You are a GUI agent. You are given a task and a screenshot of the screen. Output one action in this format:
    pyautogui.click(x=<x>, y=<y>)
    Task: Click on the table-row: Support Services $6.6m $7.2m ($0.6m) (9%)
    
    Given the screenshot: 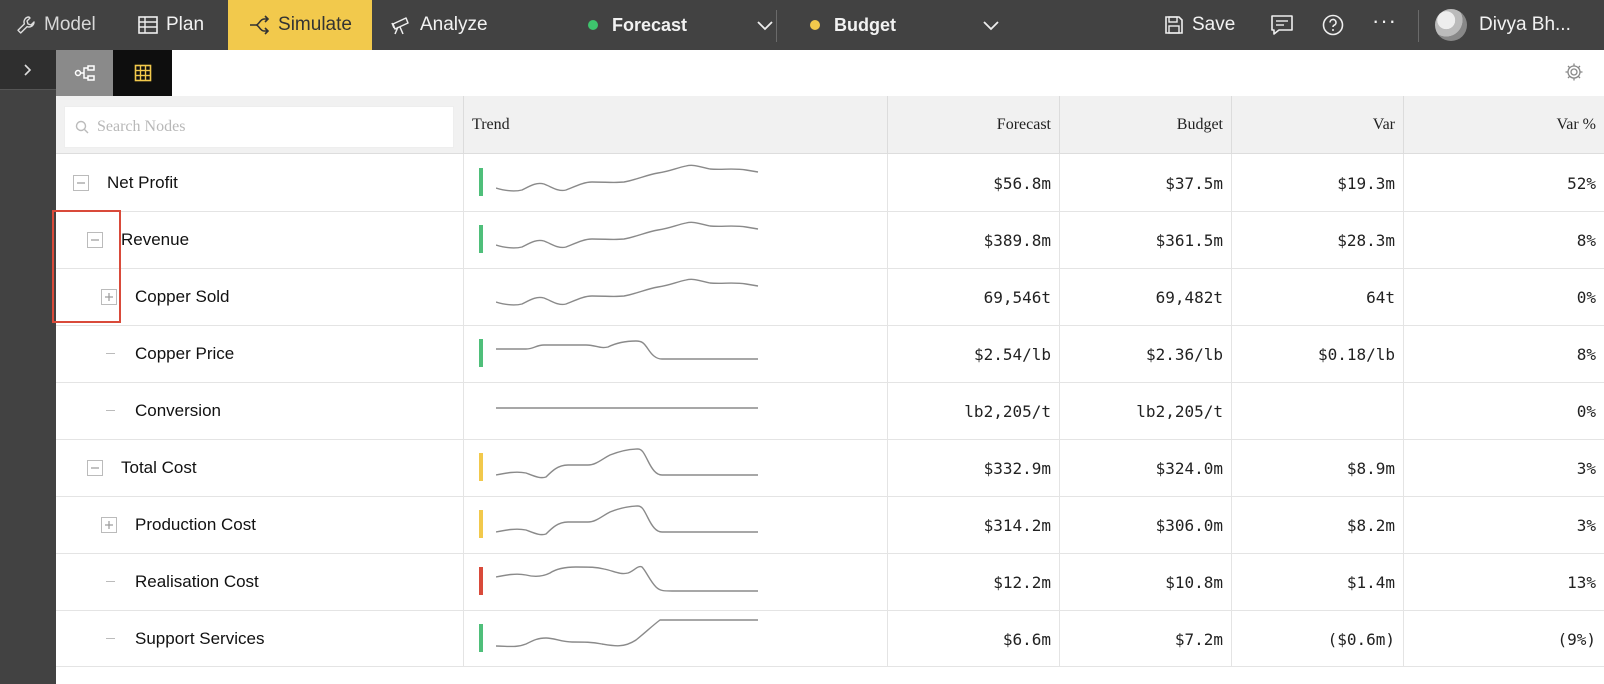 What is the action you would take?
    pyautogui.click(x=830, y=639)
    